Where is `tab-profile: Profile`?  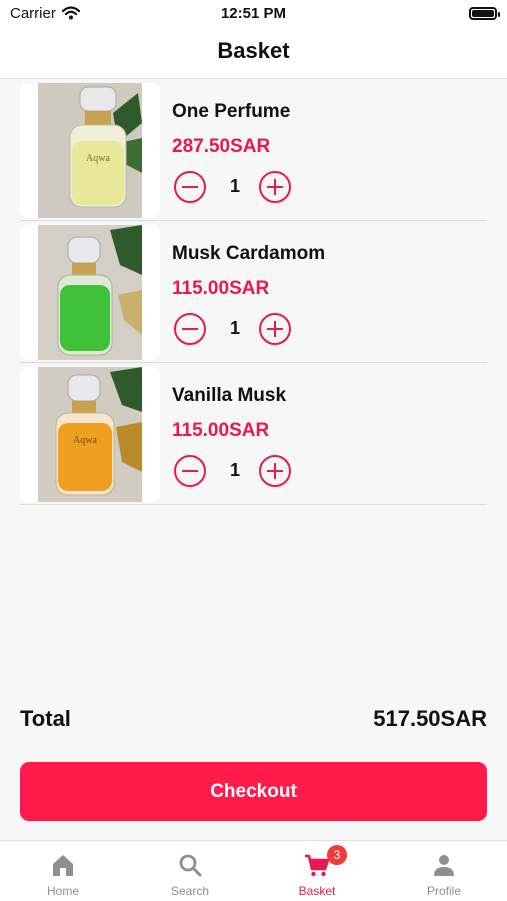
tab-profile: Profile is located at coordinates (444, 871).